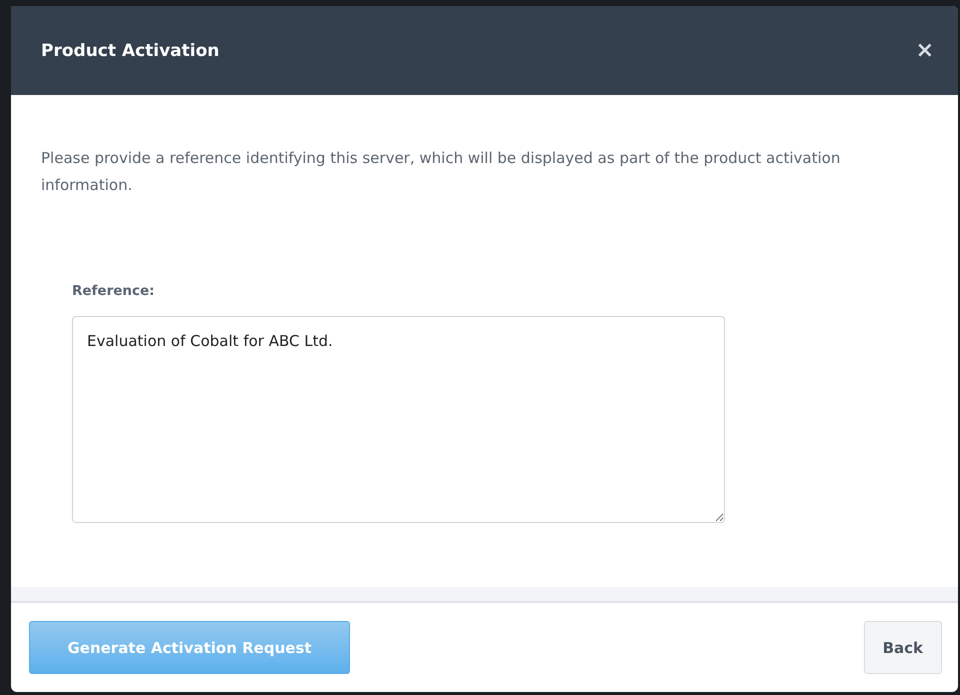 Image resolution: width=960 pixels, height=695 pixels. What do you see at coordinates (130, 50) in the screenshot?
I see `dialog-title: Product Activation` at bounding box center [130, 50].